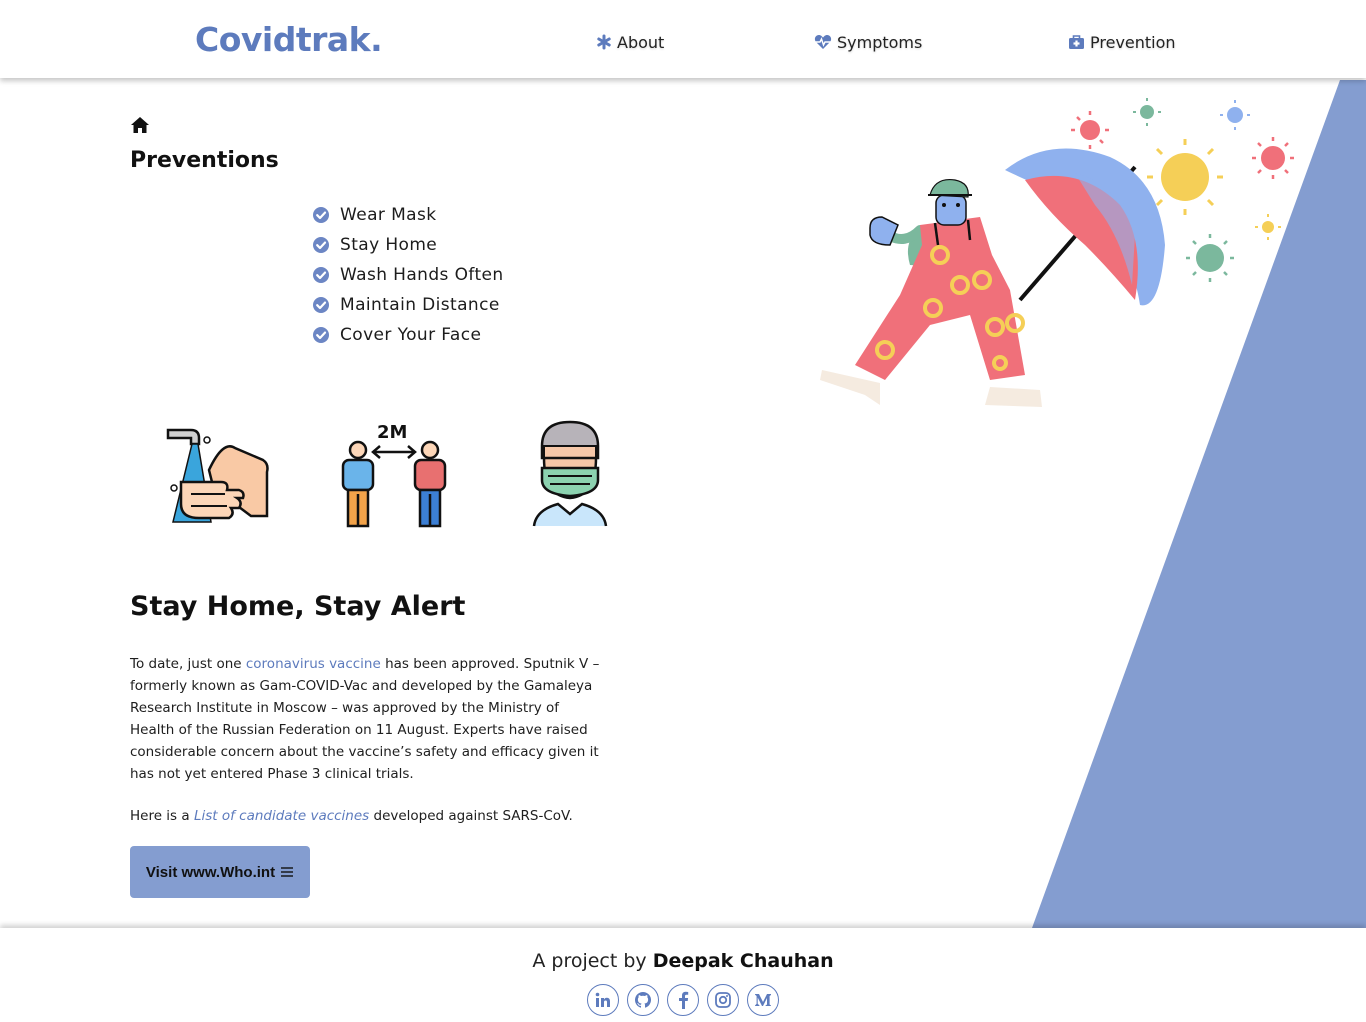  I want to click on nav-symptoms: Symptoms, so click(868, 42).